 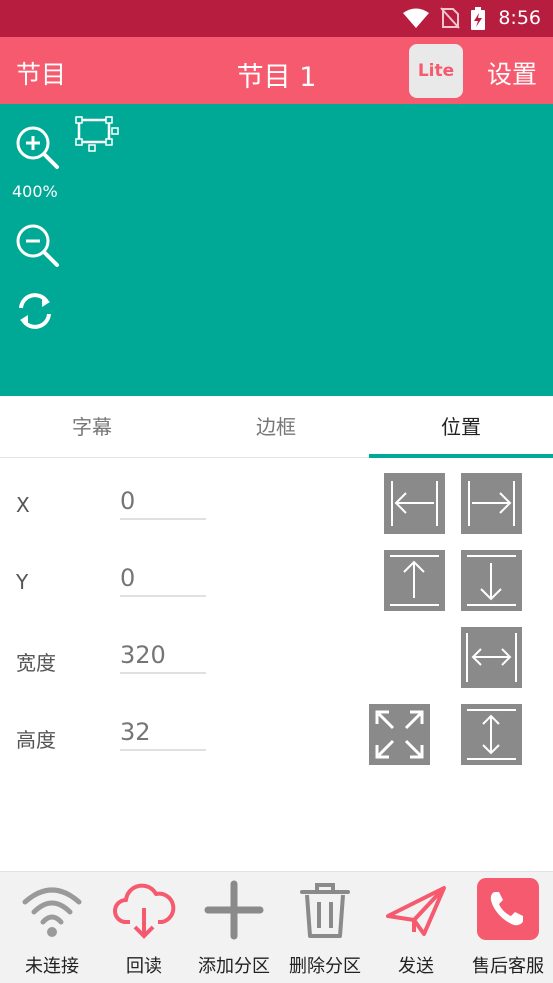 I want to click on width-label: 宽度, so click(x=36, y=663).